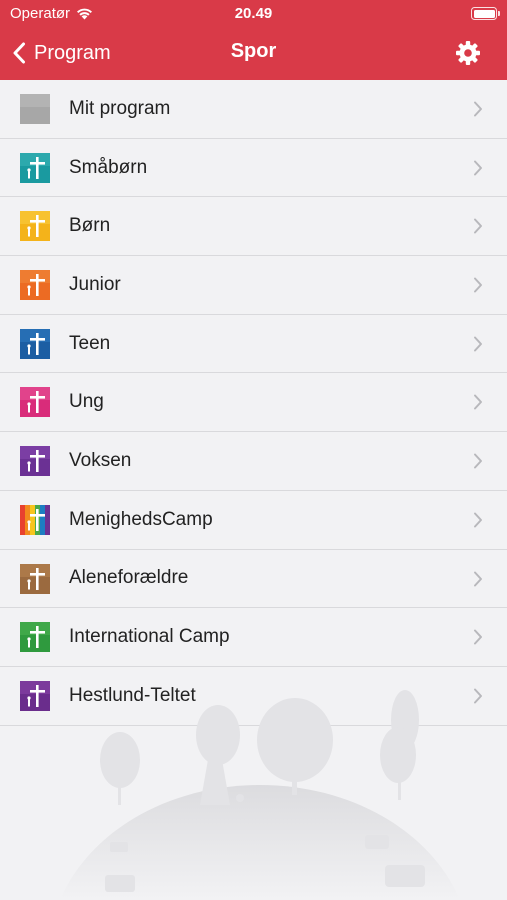 Image resolution: width=507 pixels, height=900 pixels. Describe the element at coordinates (95, 284) in the screenshot. I see `track-list-item-label: Junior` at that location.